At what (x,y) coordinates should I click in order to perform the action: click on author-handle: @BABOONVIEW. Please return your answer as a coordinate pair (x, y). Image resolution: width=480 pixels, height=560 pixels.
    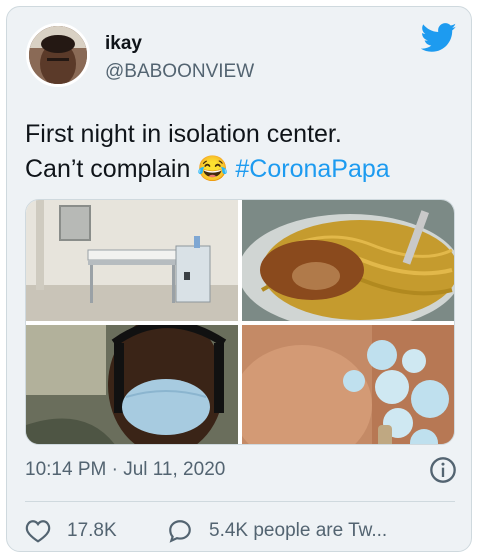
    Looking at the image, I should click on (179, 72).